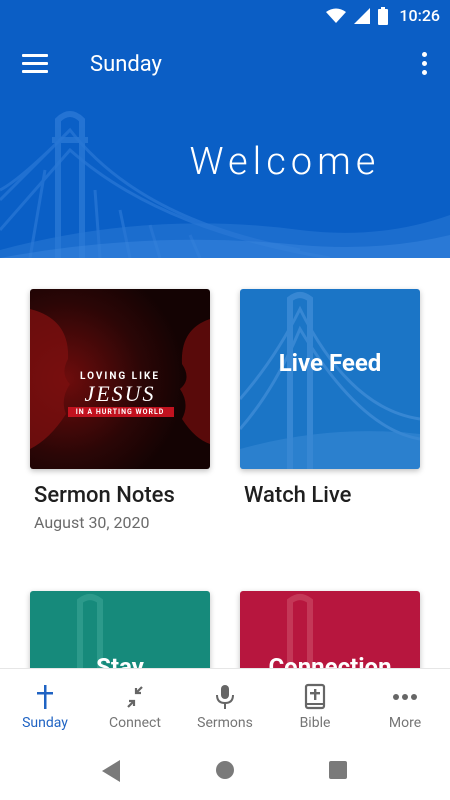 The width and height of the screenshot is (450, 800). I want to click on status-icons, so click(357, 16).